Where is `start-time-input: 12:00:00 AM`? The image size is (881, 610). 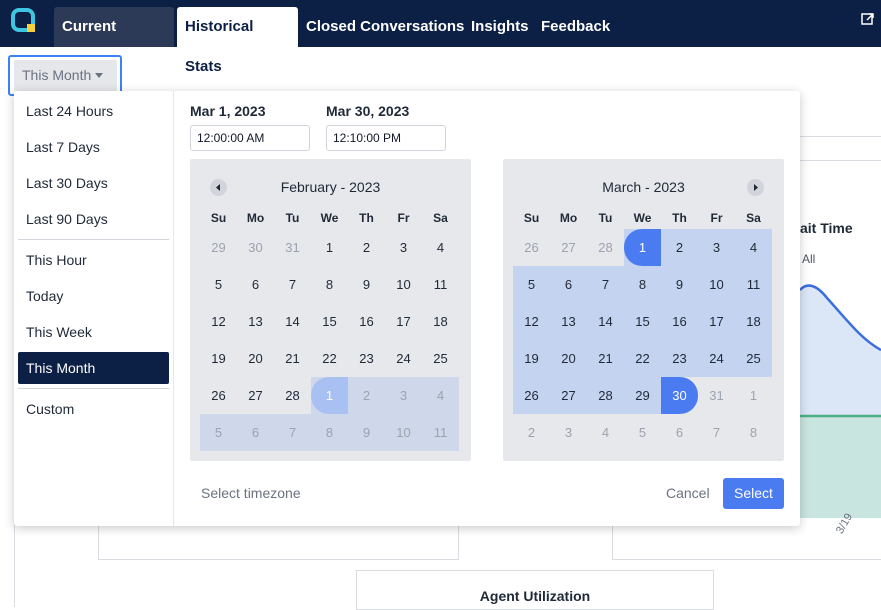
start-time-input: 12:00:00 AM is located at coordinates (250, 138).